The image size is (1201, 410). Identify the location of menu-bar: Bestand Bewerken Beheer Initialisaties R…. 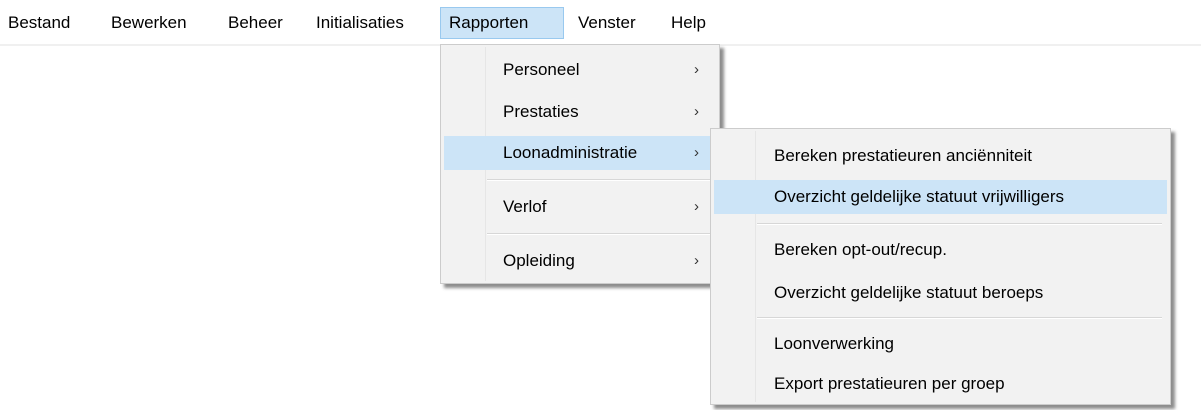
(600, 23).